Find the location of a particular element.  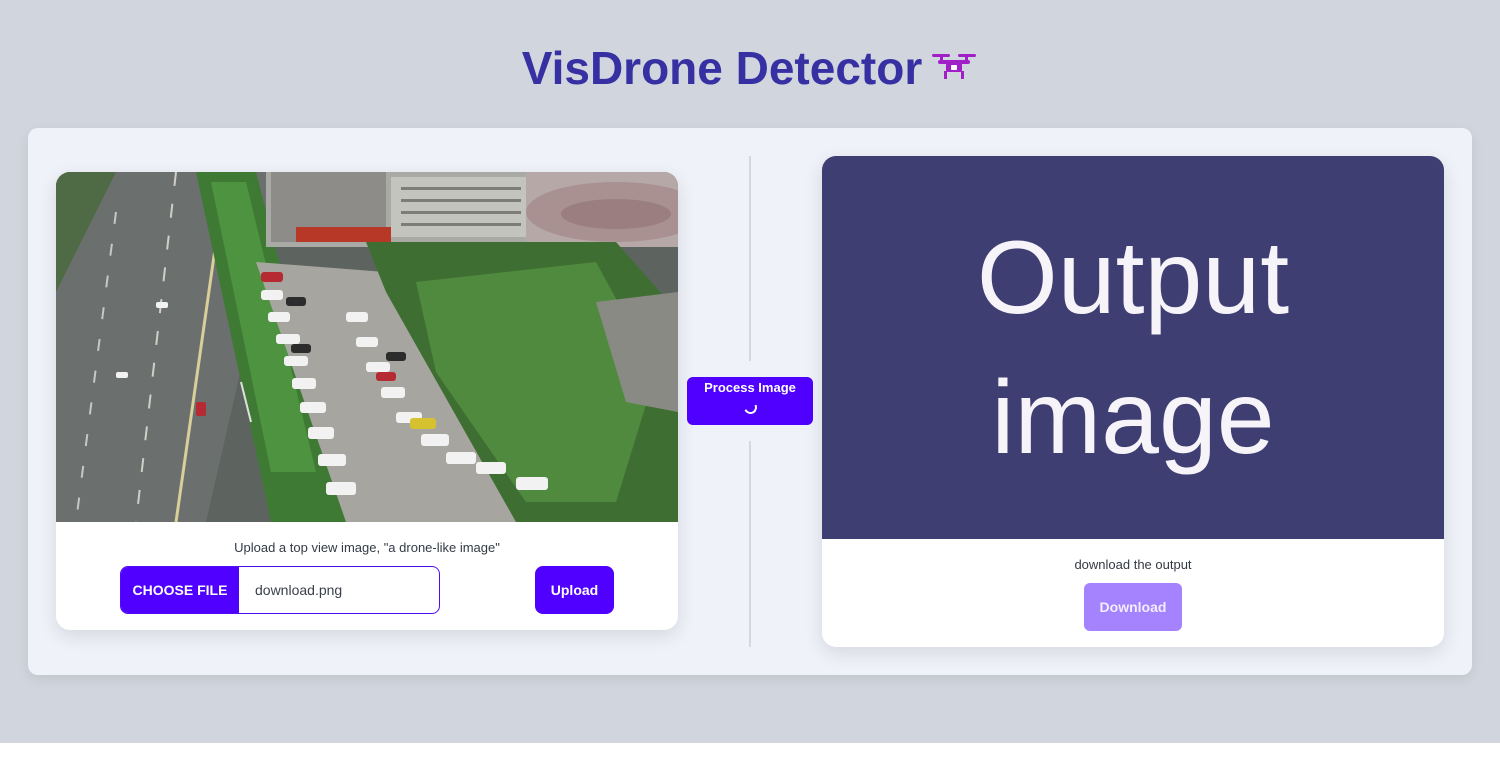

page-title: VisDrone Detector is located at coordinates (722, 68).